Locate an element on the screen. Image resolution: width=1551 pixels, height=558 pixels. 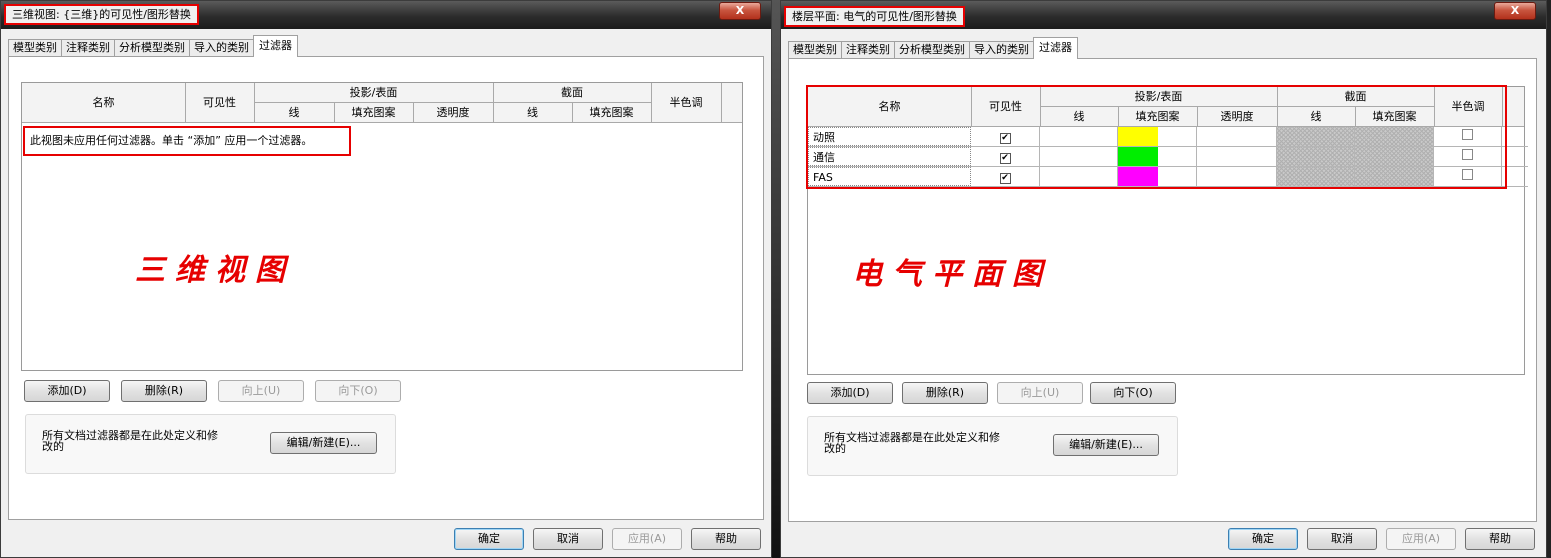
left-delete-button: 删除(R) is located at coordinates (164, 391).